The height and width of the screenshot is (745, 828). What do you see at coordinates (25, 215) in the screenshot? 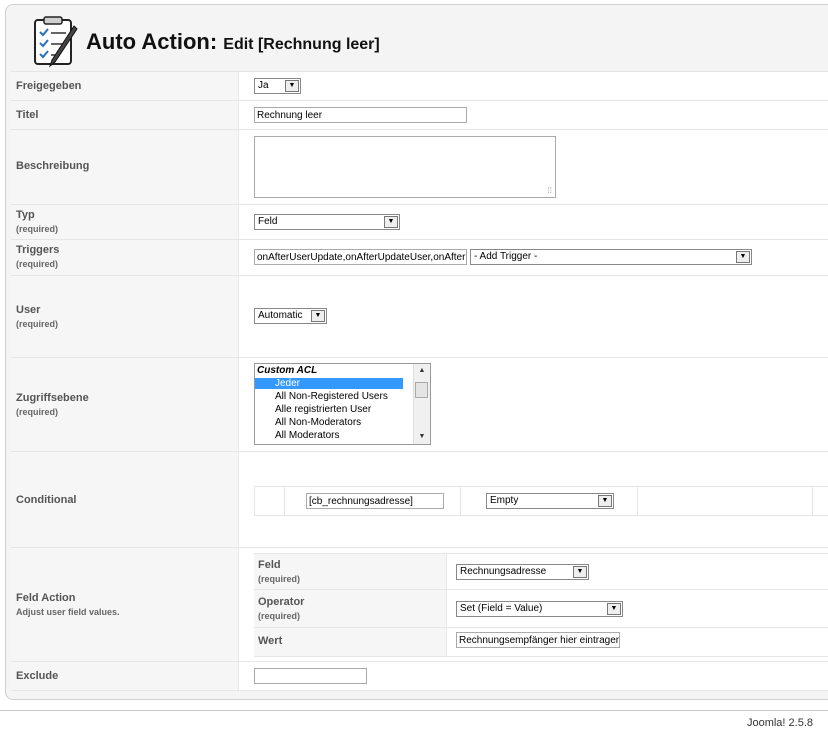
I see `typ-label: Typ` at bounding box center [25, 215].